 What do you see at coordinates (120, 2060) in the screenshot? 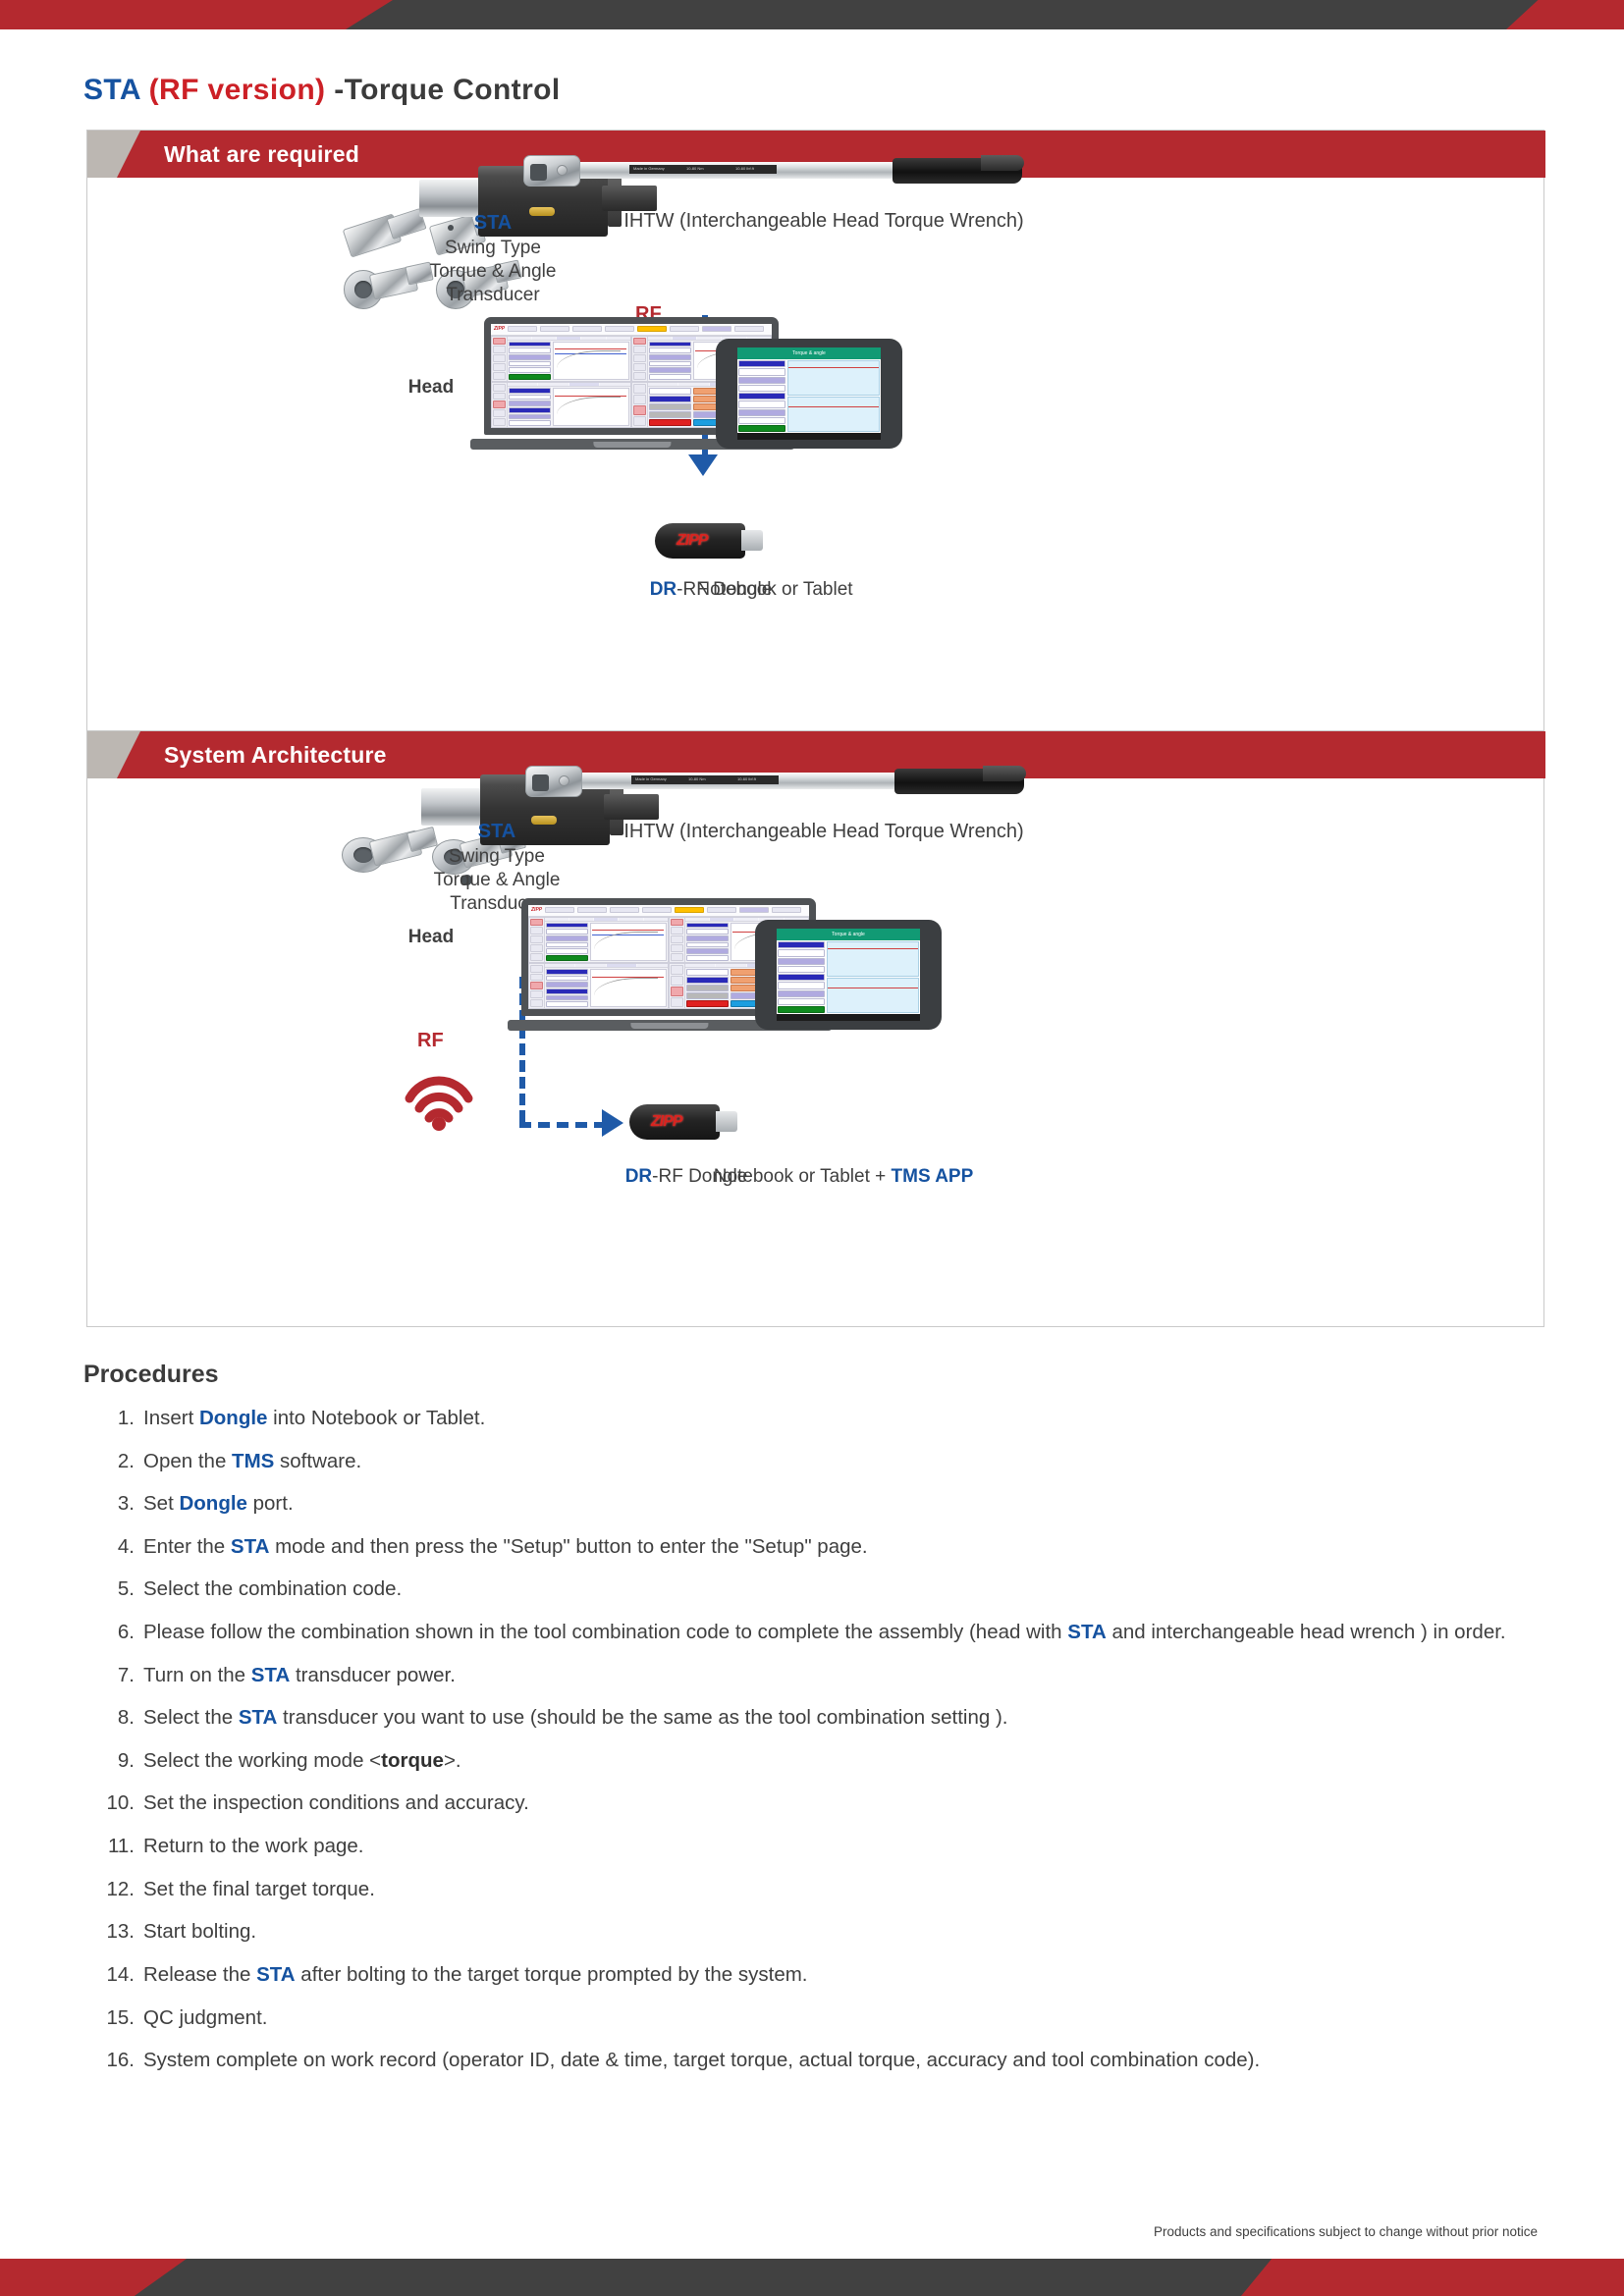
I see `procedure-number: 16.` at bounding box center [120, 2060].